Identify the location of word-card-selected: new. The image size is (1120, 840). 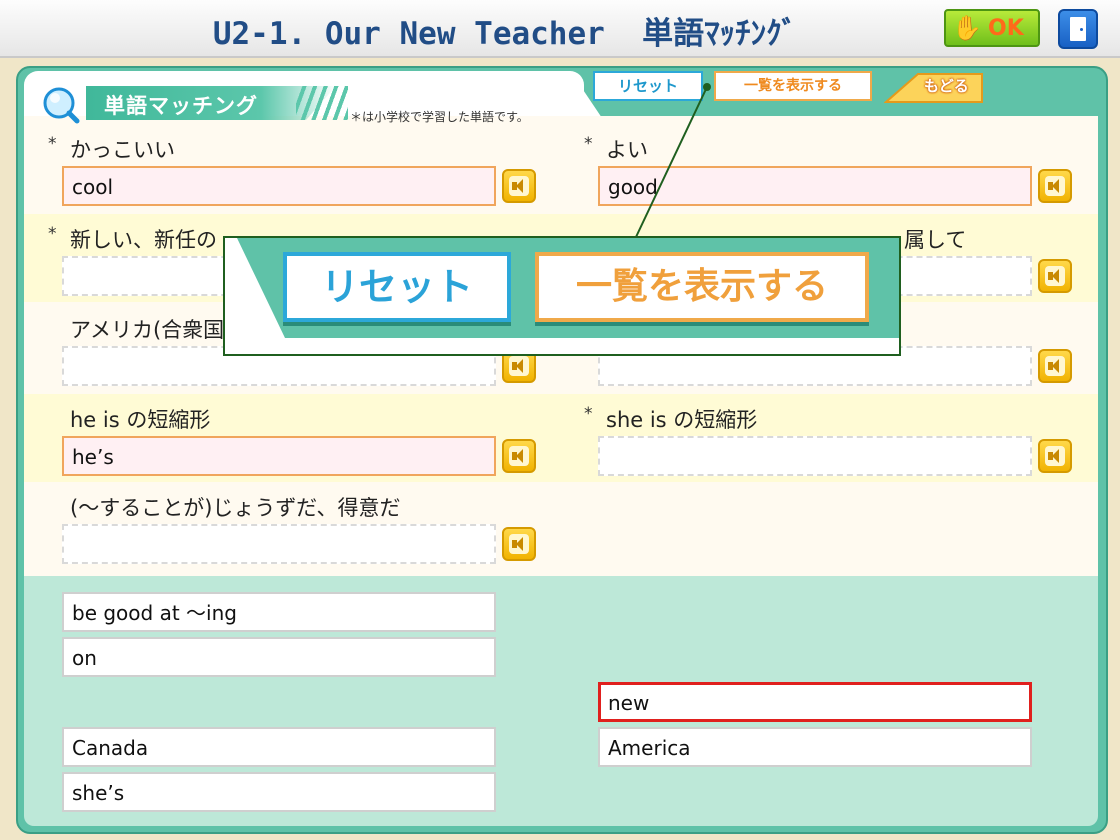
(815, 702).